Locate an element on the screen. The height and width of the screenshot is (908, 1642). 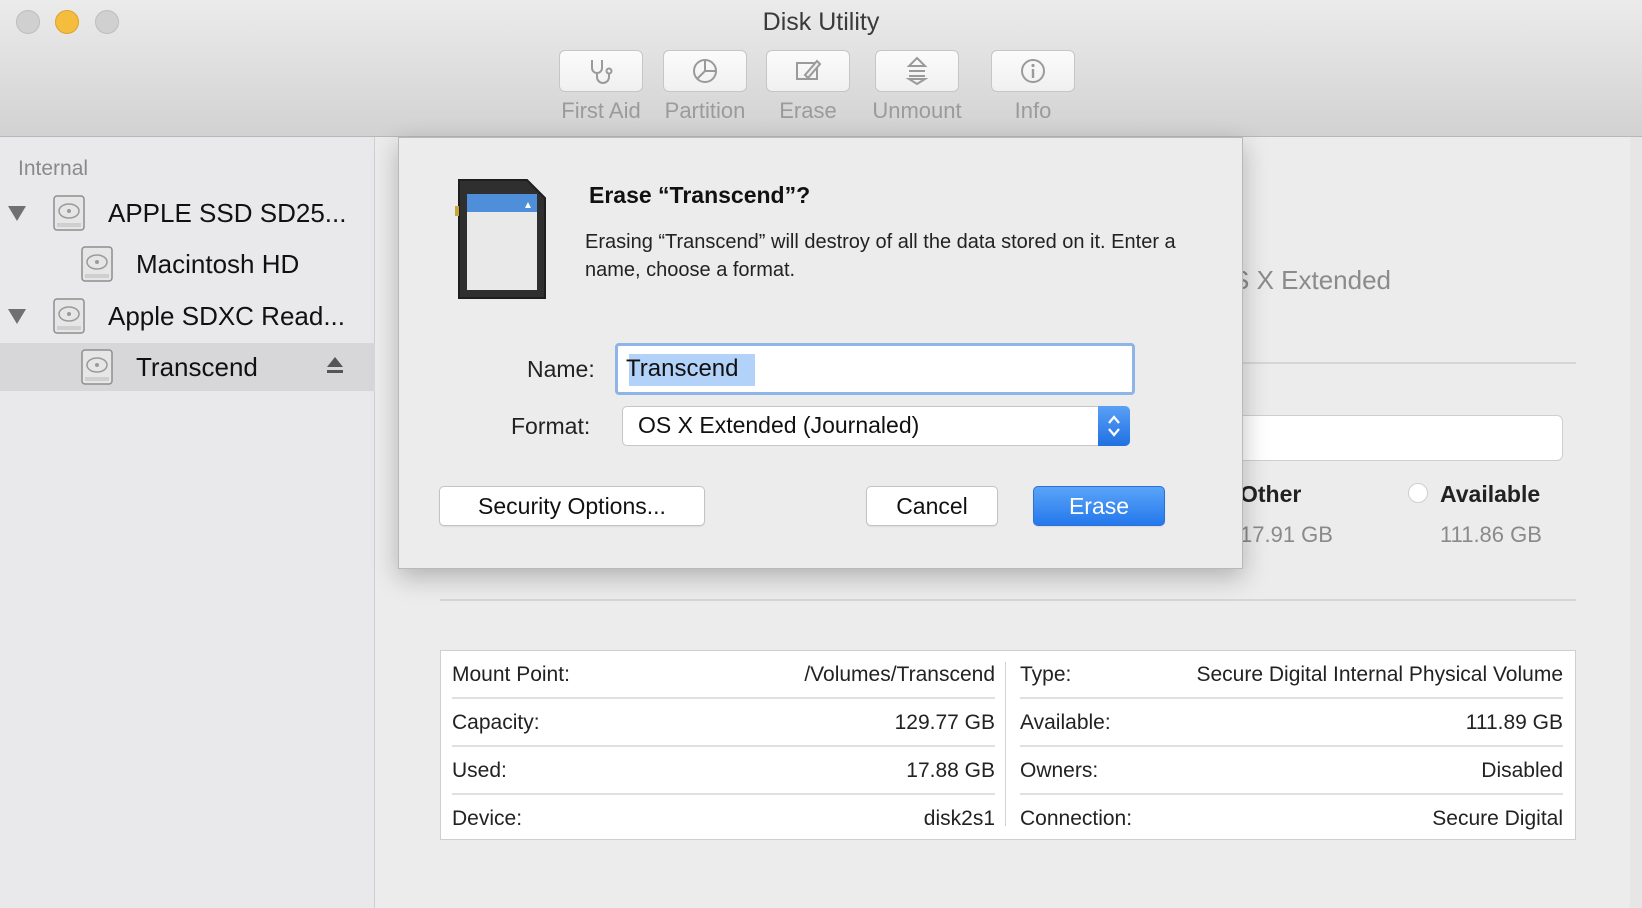
erase-pencil-icon is located at coordinates (809, 69).